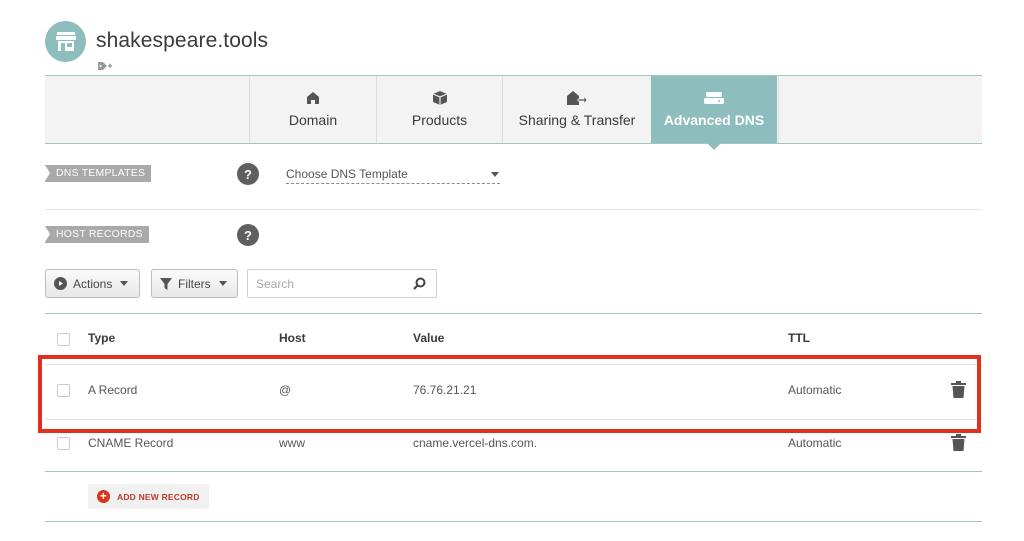 The width and height of the screenshot is (1024, 541). What do you see at coordinates (475, 443) in the screenshot?
I see `record-value: cname.vercel-dns.com.` at bounding box center [475, 443].